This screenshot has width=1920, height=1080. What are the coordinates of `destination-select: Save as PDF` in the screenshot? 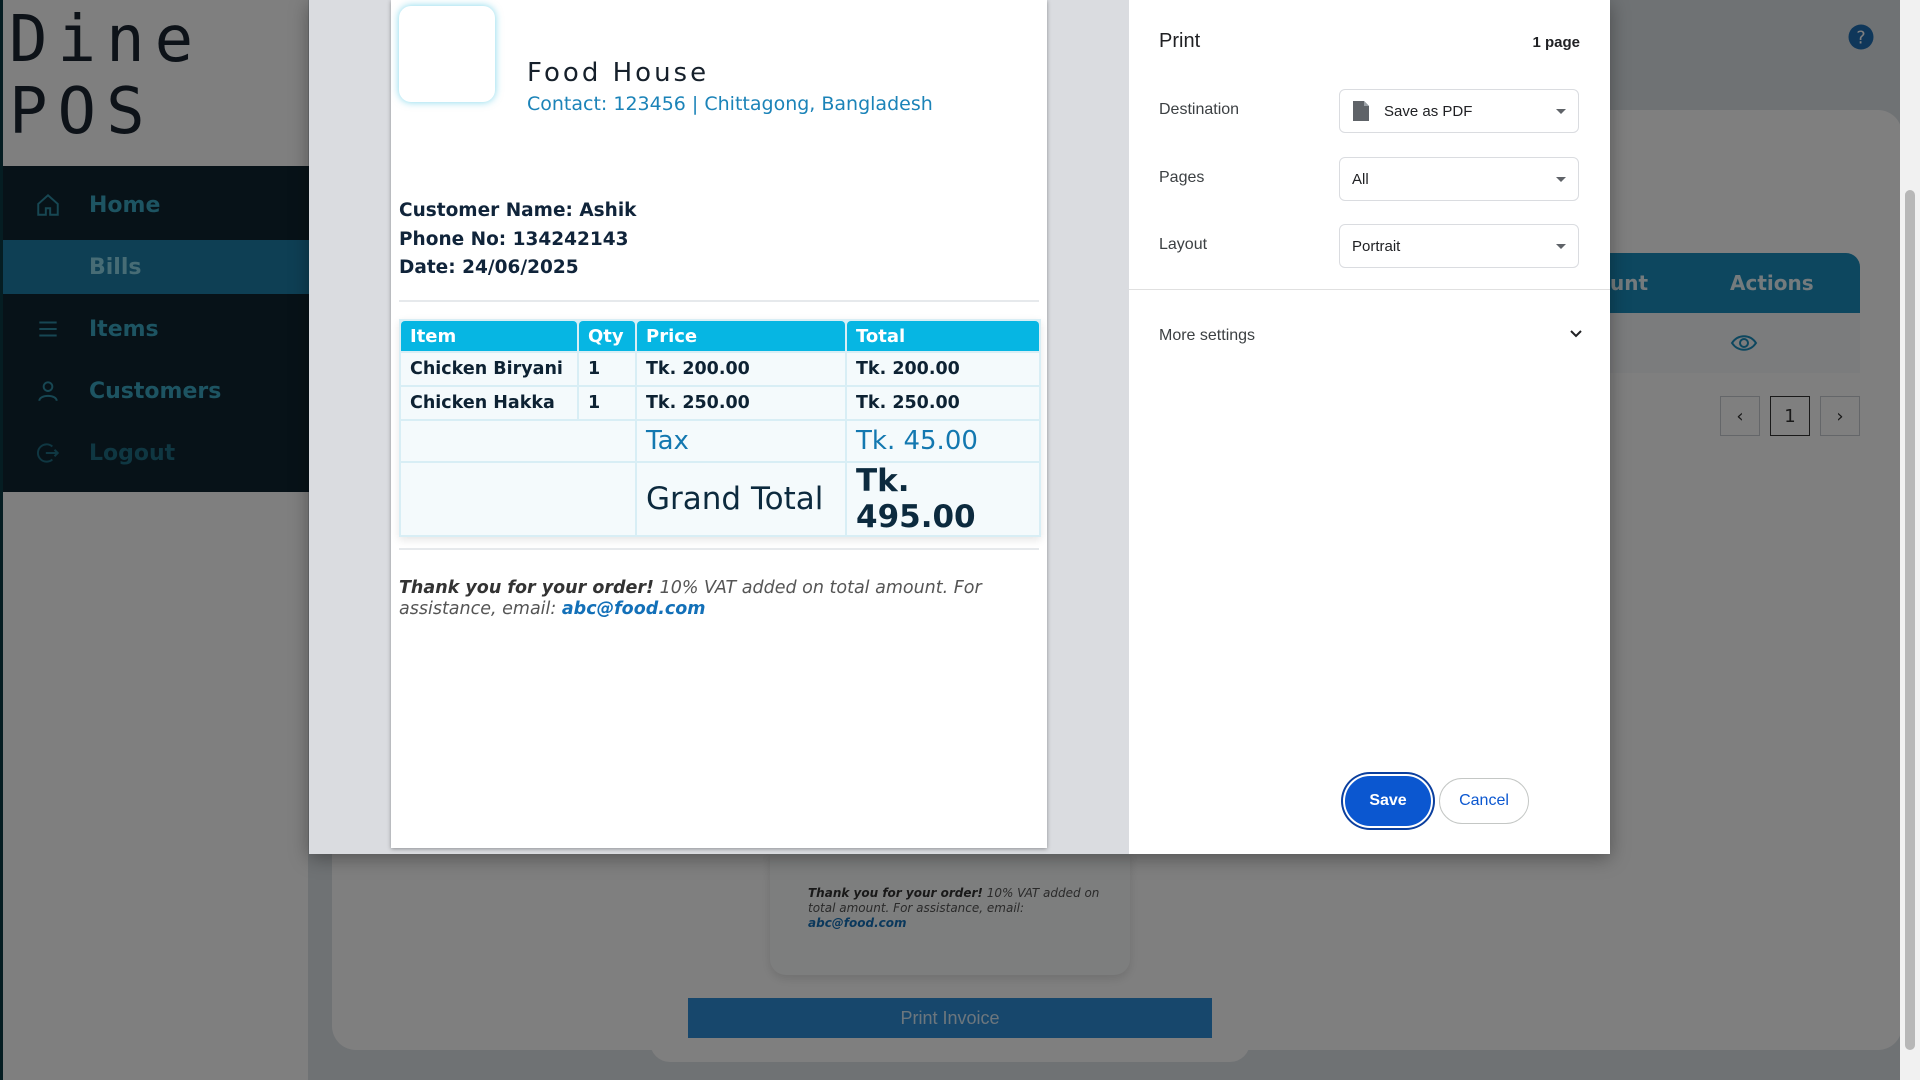 It's located at (1459, 111).